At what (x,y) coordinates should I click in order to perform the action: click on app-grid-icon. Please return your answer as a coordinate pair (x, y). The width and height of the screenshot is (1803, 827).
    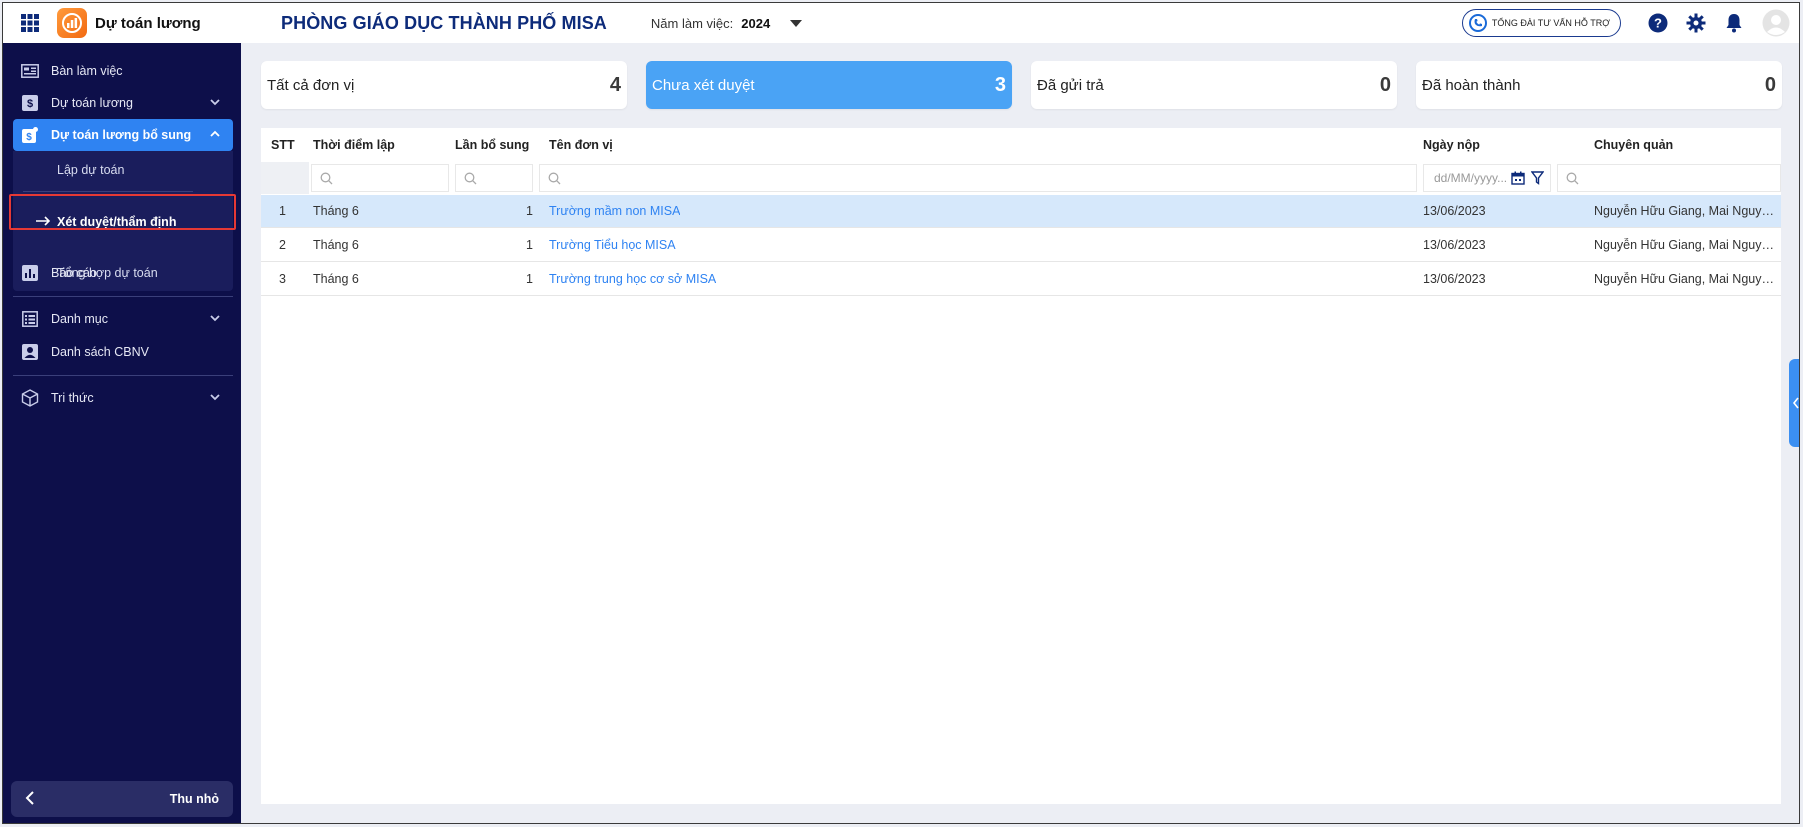
    Looking at the image, I should click on (30, 23).